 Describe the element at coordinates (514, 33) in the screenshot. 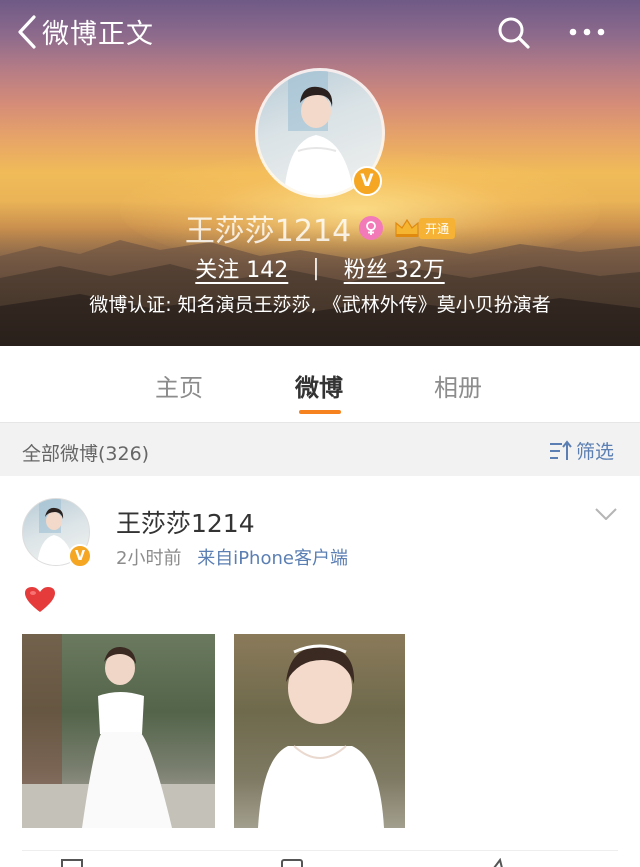

I see `search-icon` at that location.